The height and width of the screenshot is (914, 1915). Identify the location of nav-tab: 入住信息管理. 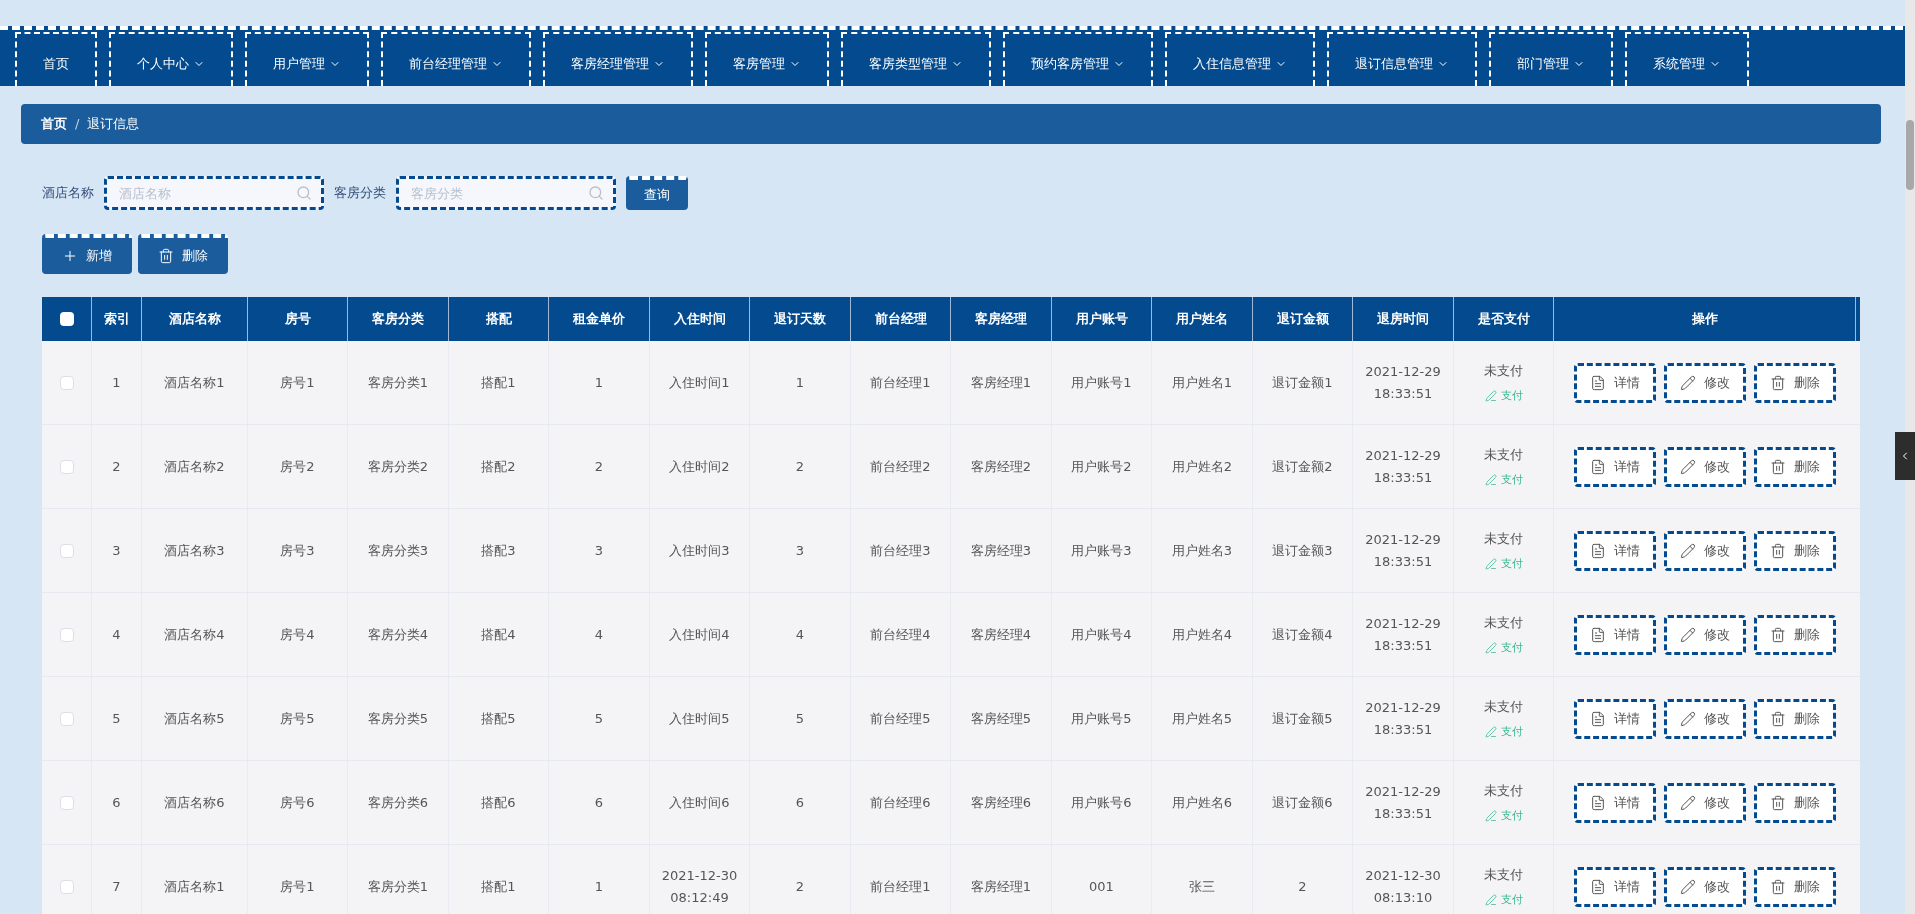
(1240, 59).